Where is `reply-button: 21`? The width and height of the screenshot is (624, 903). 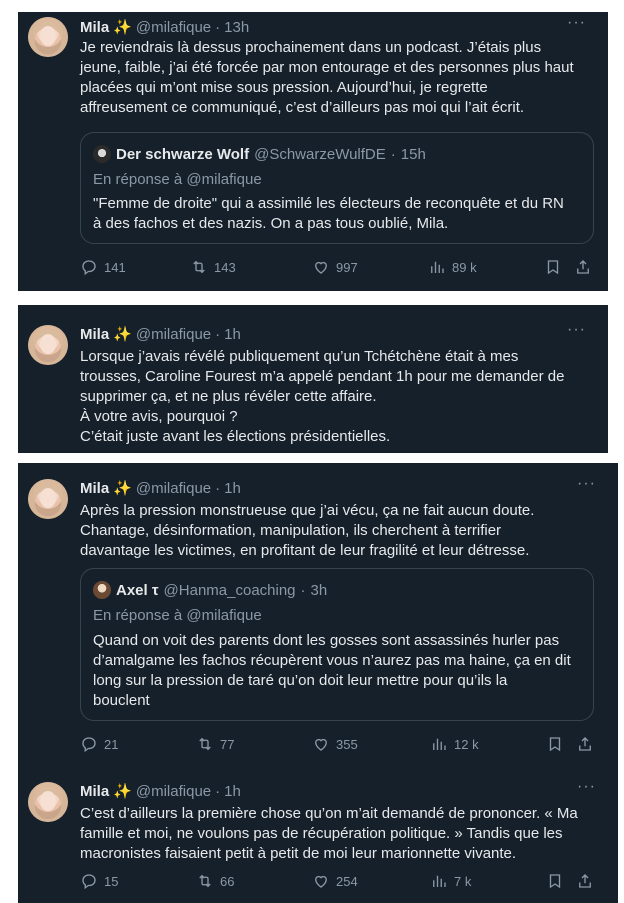
reply-button: 21 is located at coordinates (99, 744).